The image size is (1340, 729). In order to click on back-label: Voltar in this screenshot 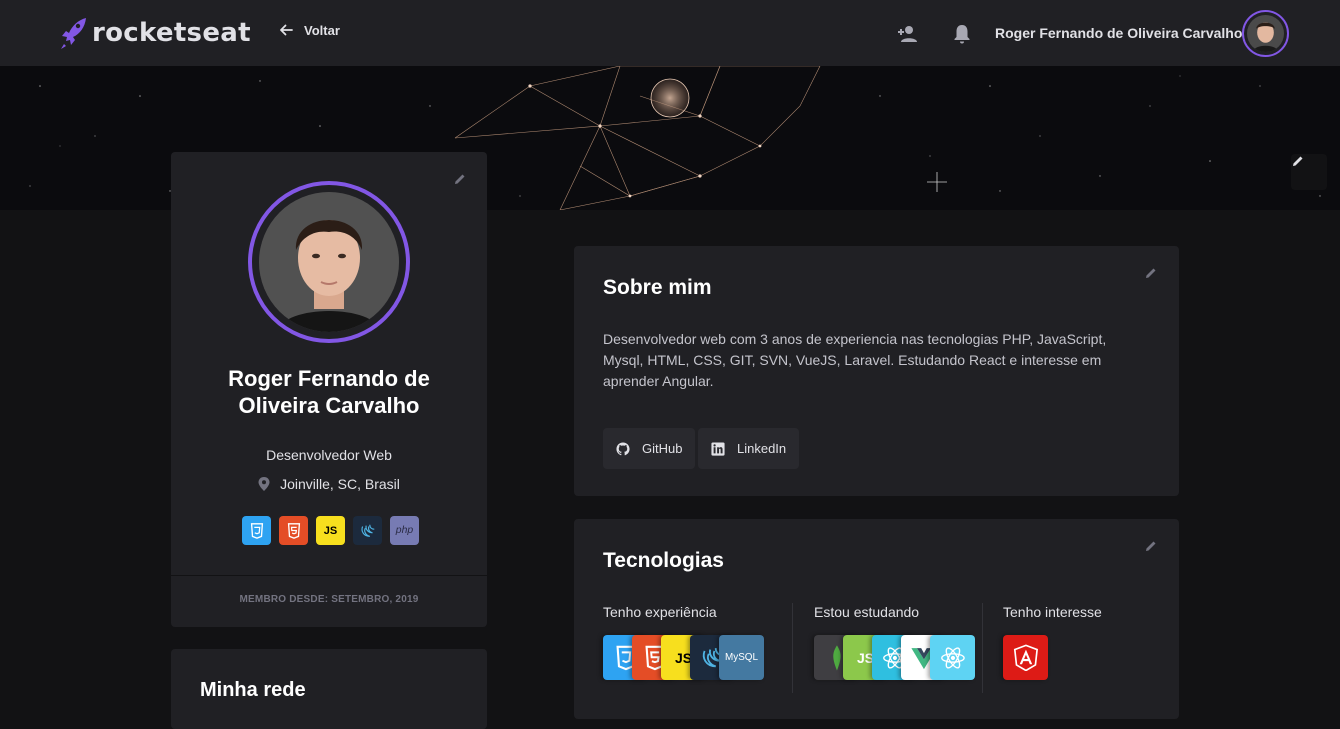, I will do `click(322, 30)`.